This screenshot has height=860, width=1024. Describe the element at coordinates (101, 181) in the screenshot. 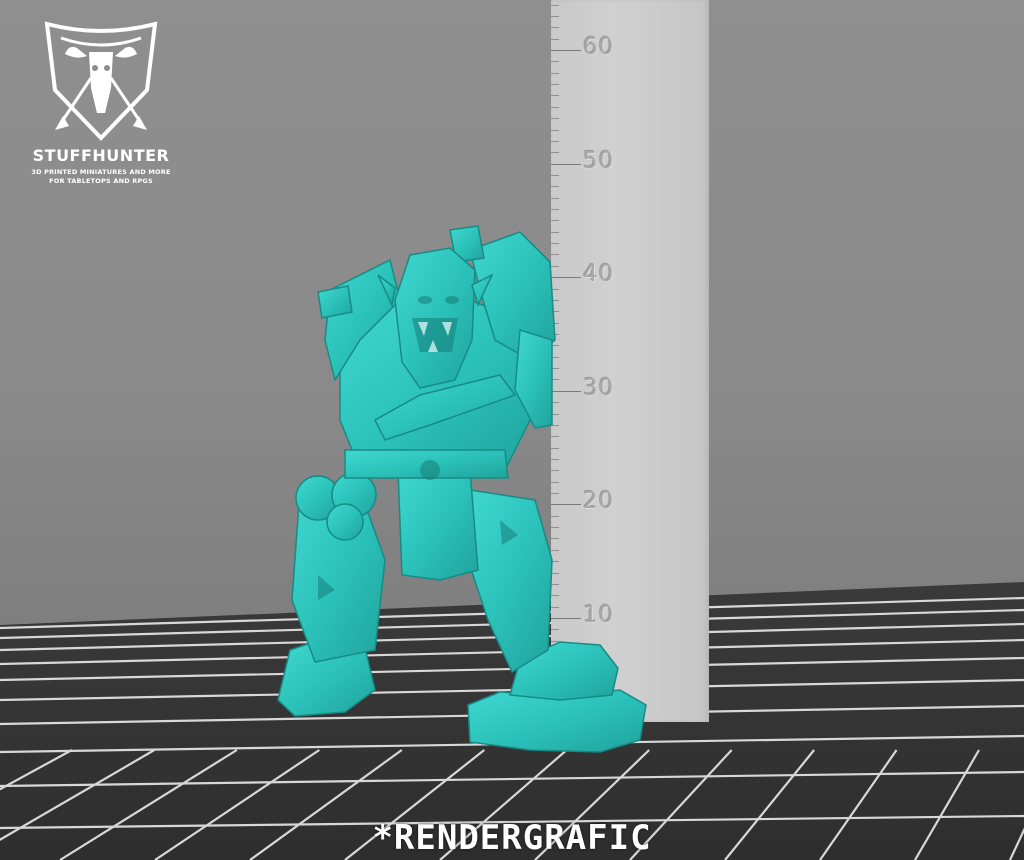

I see `logo-tagline-2: FOR TABLETOPS AND RPGS` at that location.